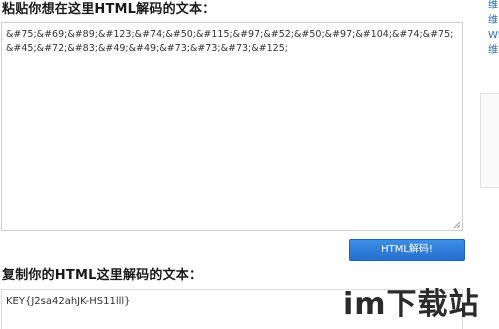 The image size is (499, 329). What do you see at coordinates (68, 301) in the screenshot?
I see `decoded-text-value: KEY{J2sa42ahJK-HS11lll}` at bounding box center [68, 301].